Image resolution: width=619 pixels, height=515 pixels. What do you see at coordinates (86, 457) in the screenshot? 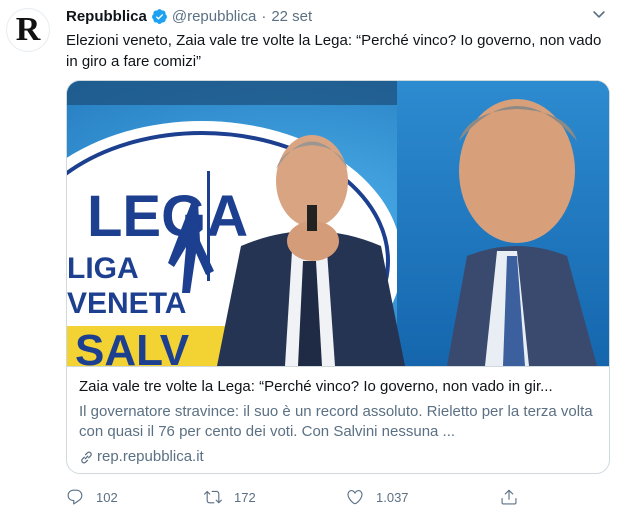
I see `link-icon` at bounding box center [86, 457].